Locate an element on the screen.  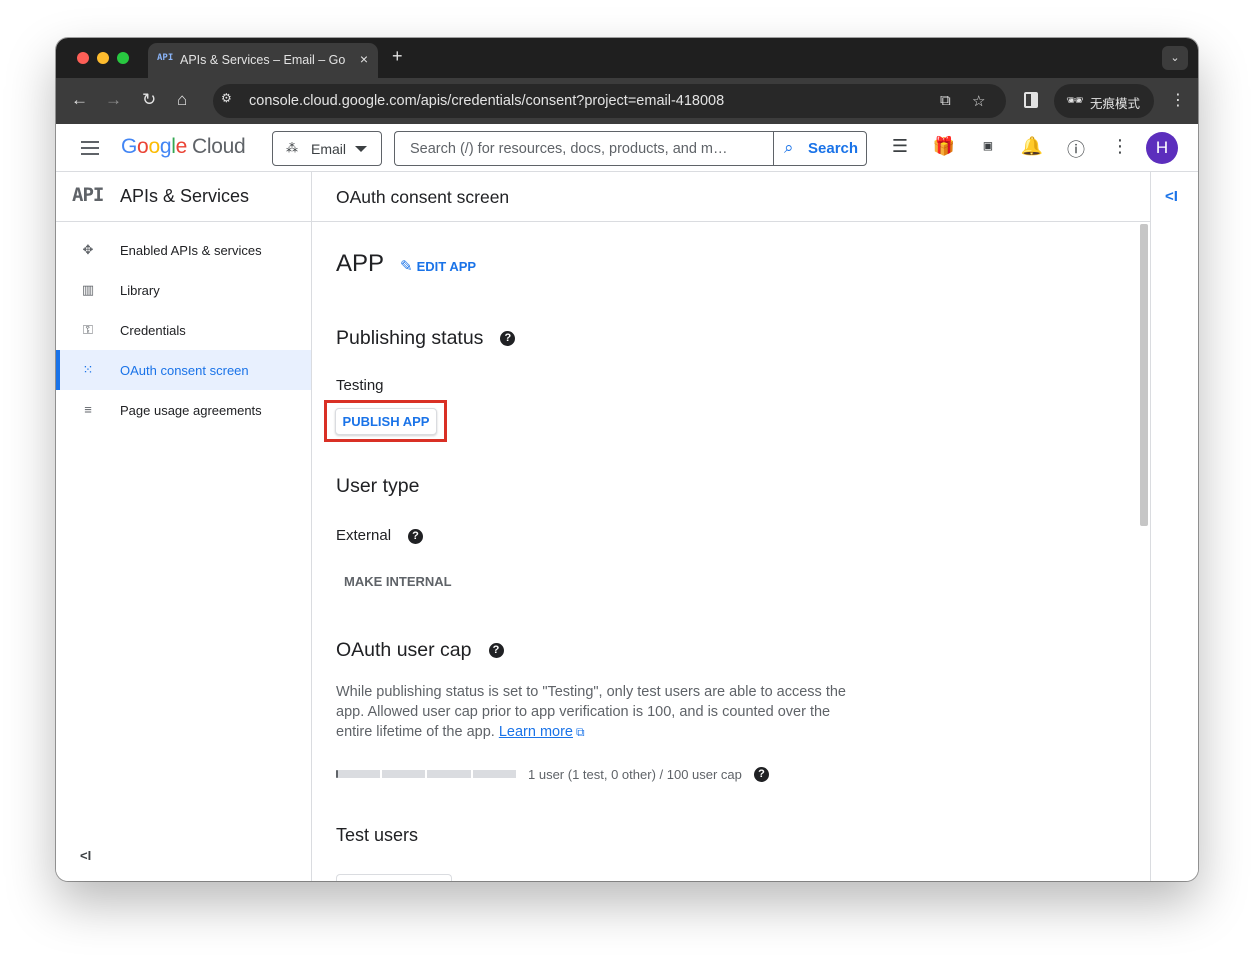
edit-app-button: ✎ EDIT APP is located at coordinates (438, 266).